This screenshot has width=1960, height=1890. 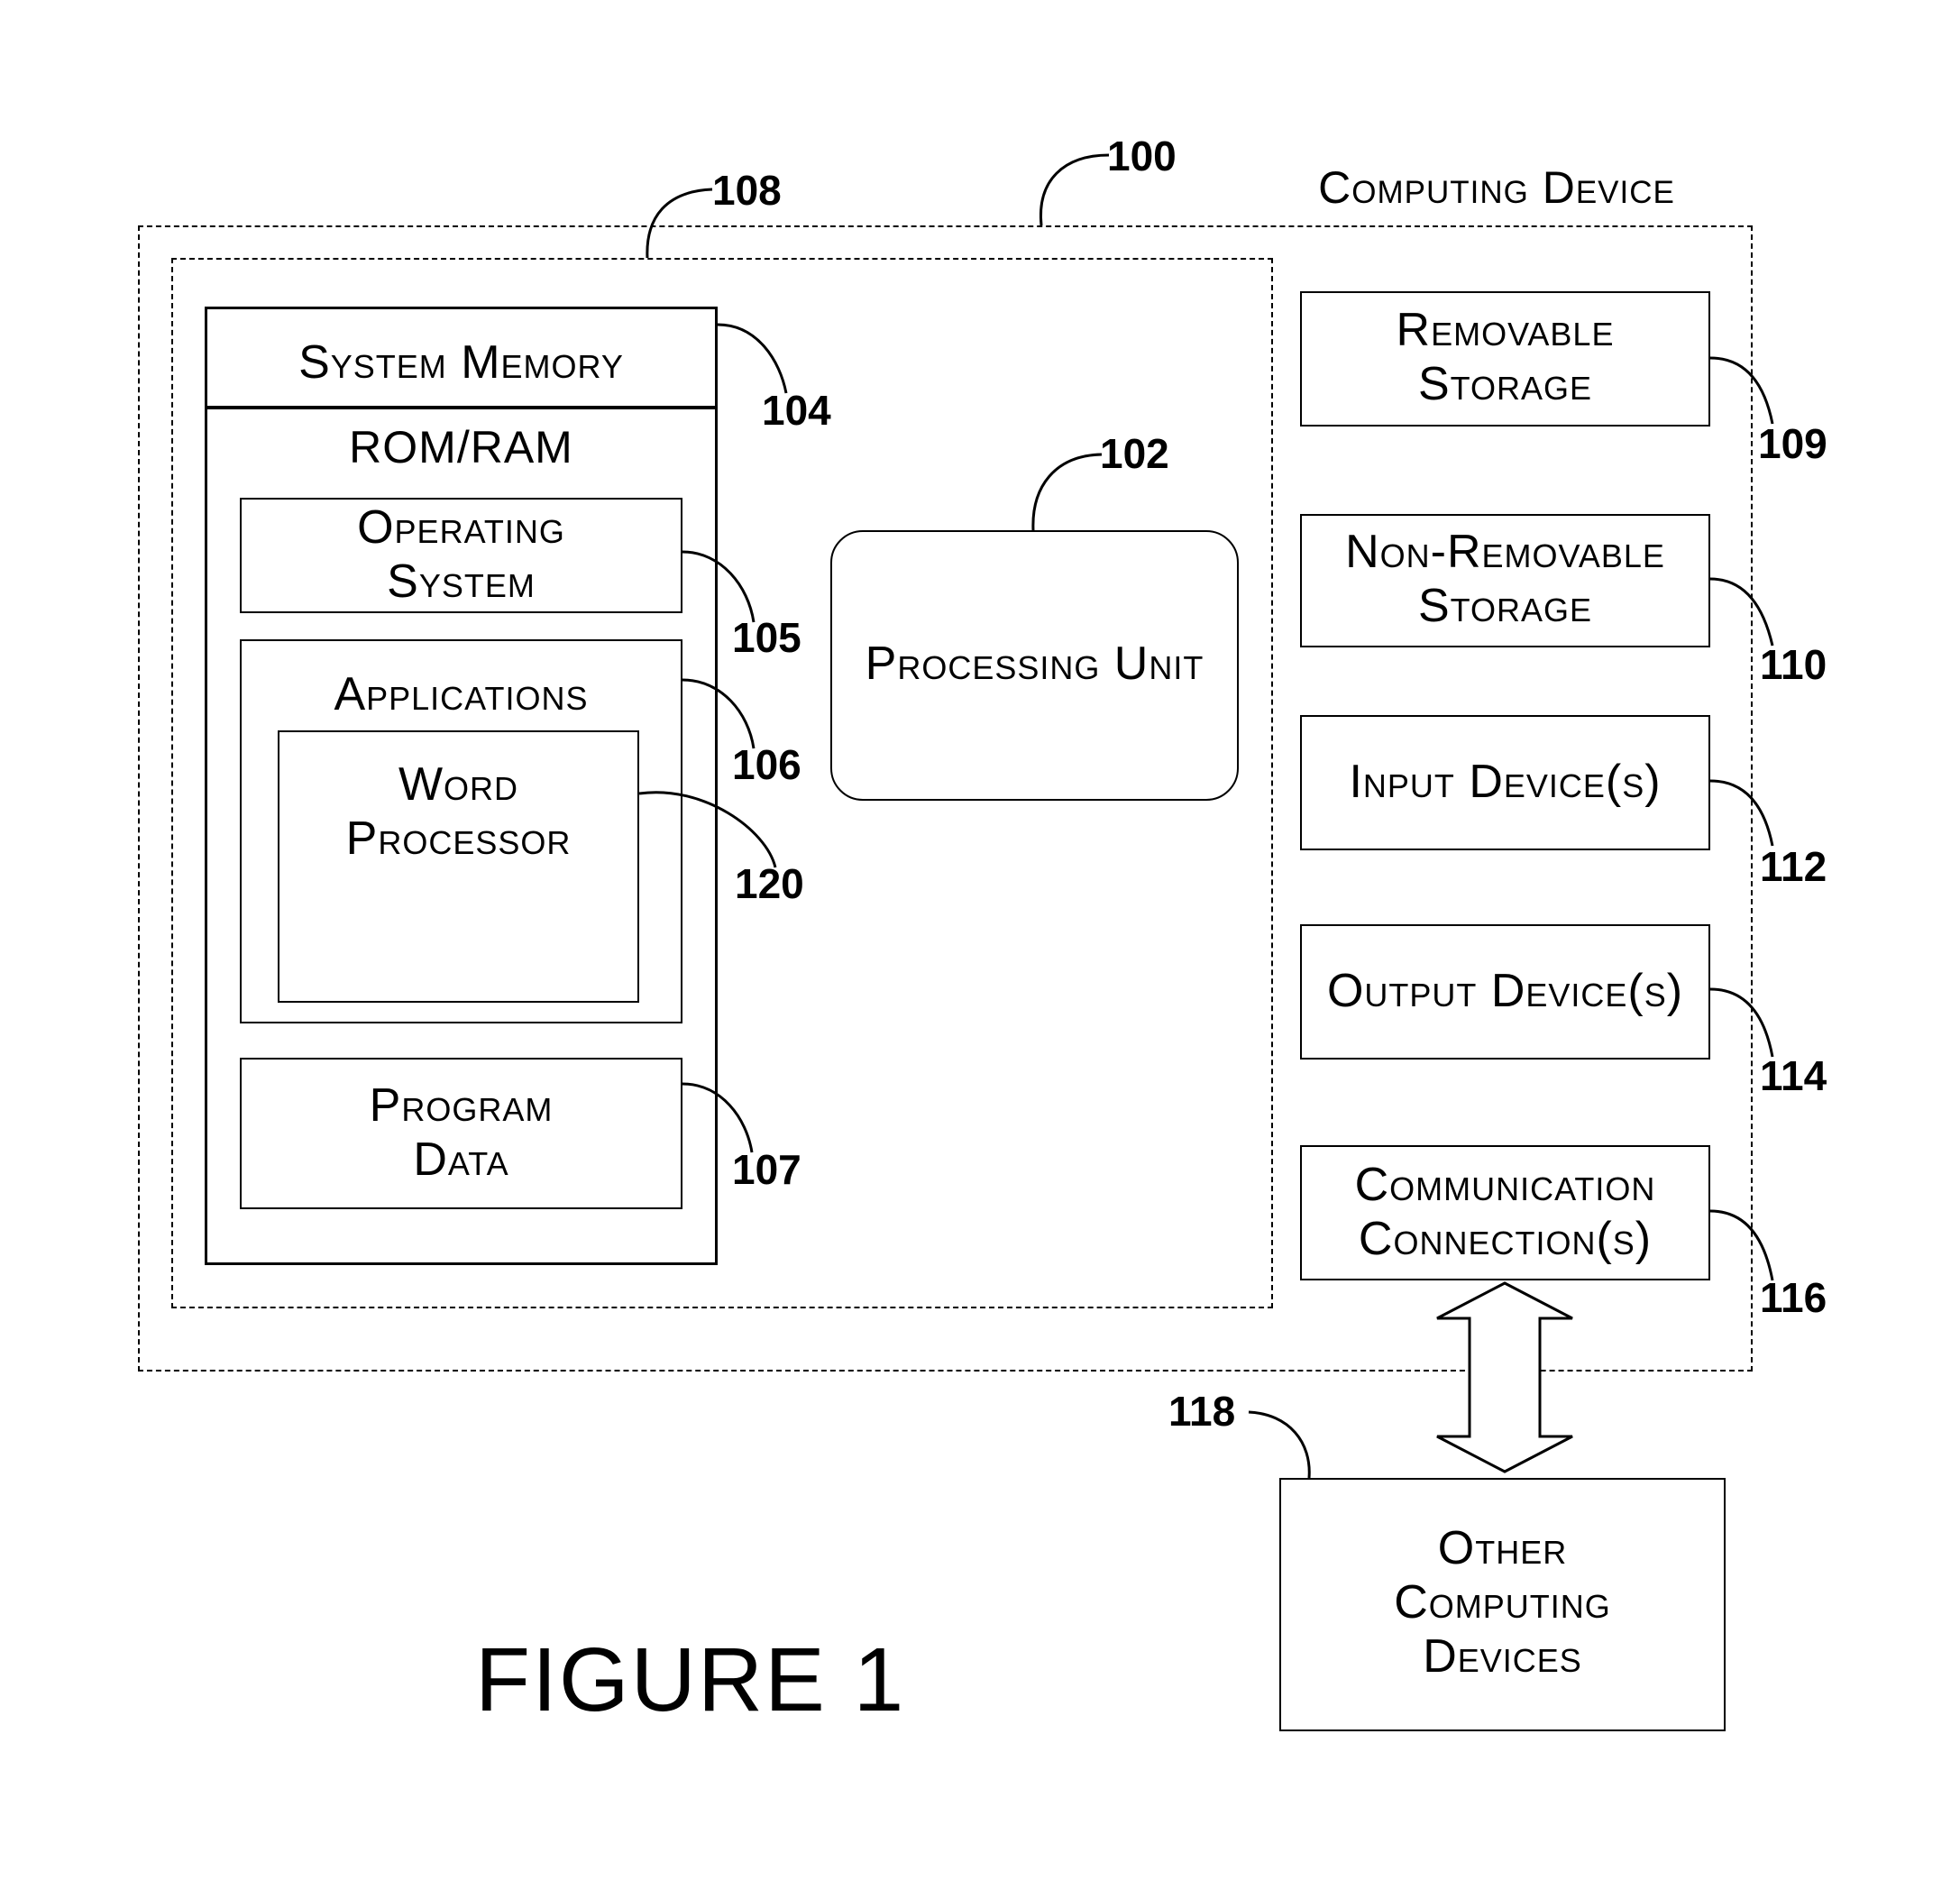 I want to click on ref-107: 107, so click(x=767, y=1169).